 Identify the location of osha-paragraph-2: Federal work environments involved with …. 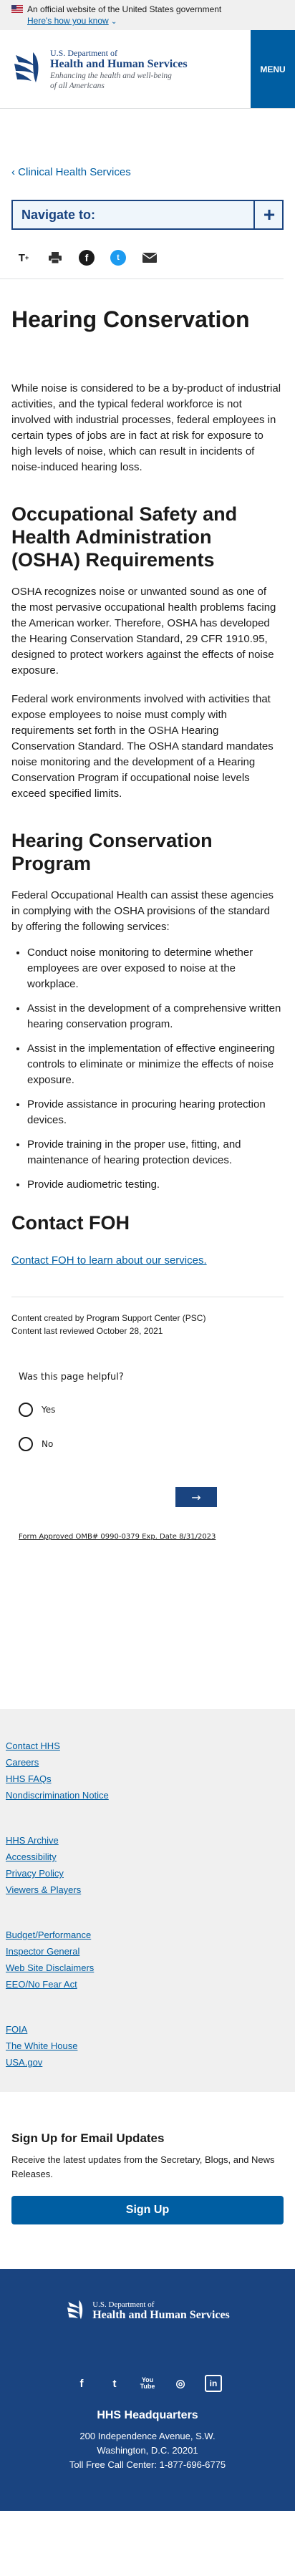
(142, 746).